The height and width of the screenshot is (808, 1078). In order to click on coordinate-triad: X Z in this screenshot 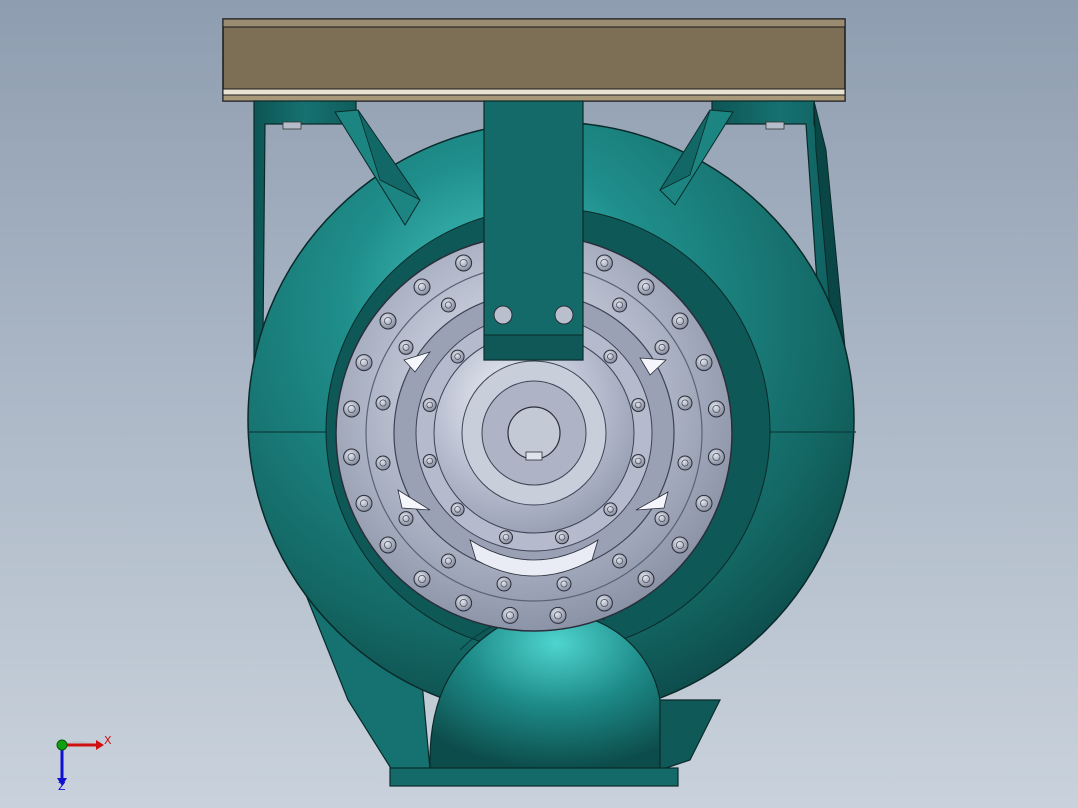, I will do `click(84, 763)`.